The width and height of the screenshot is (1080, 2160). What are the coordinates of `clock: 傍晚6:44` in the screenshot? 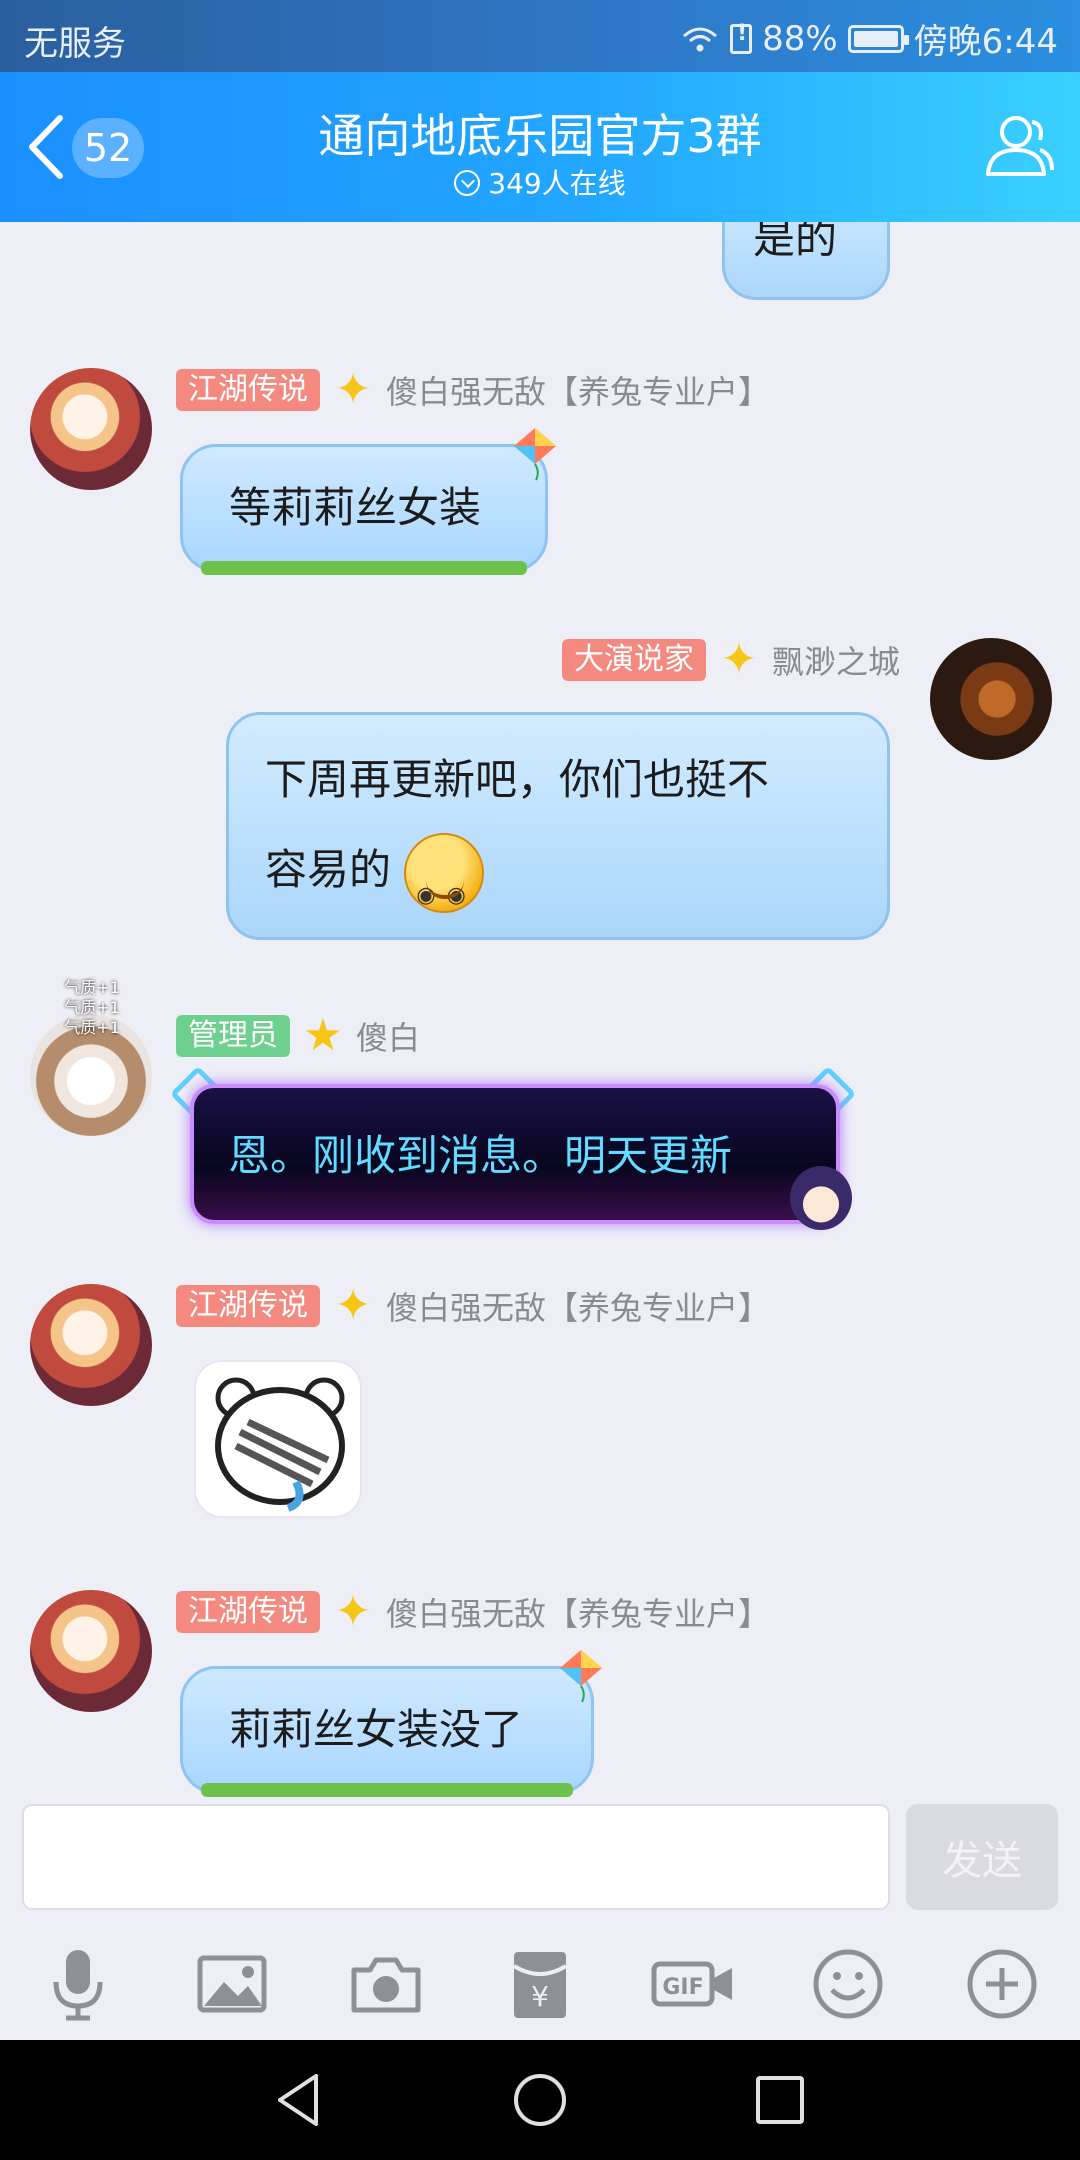 It's located at (985, 42).